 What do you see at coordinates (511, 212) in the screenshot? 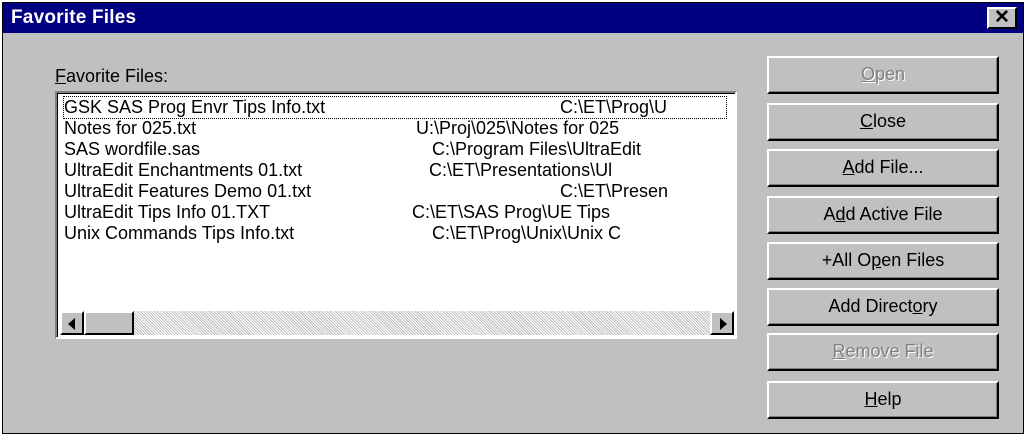
I see `file-path: C:\ET\SAS Prog\UE Tips` at bounding box center [511, 212].